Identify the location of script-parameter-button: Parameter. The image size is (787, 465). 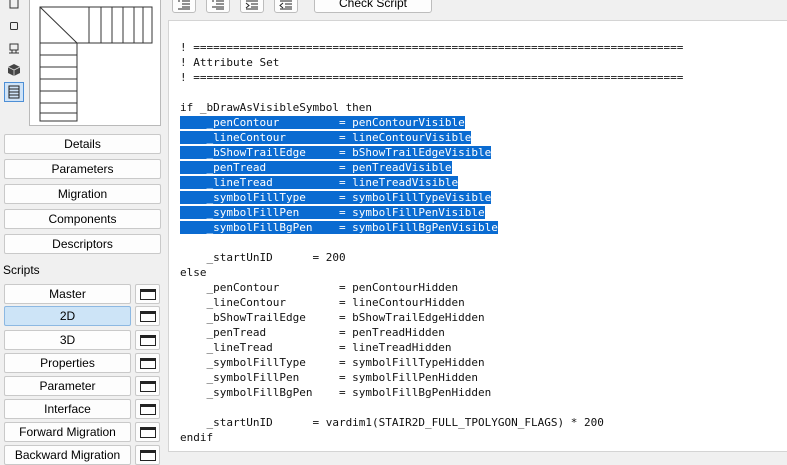
(67, 386).